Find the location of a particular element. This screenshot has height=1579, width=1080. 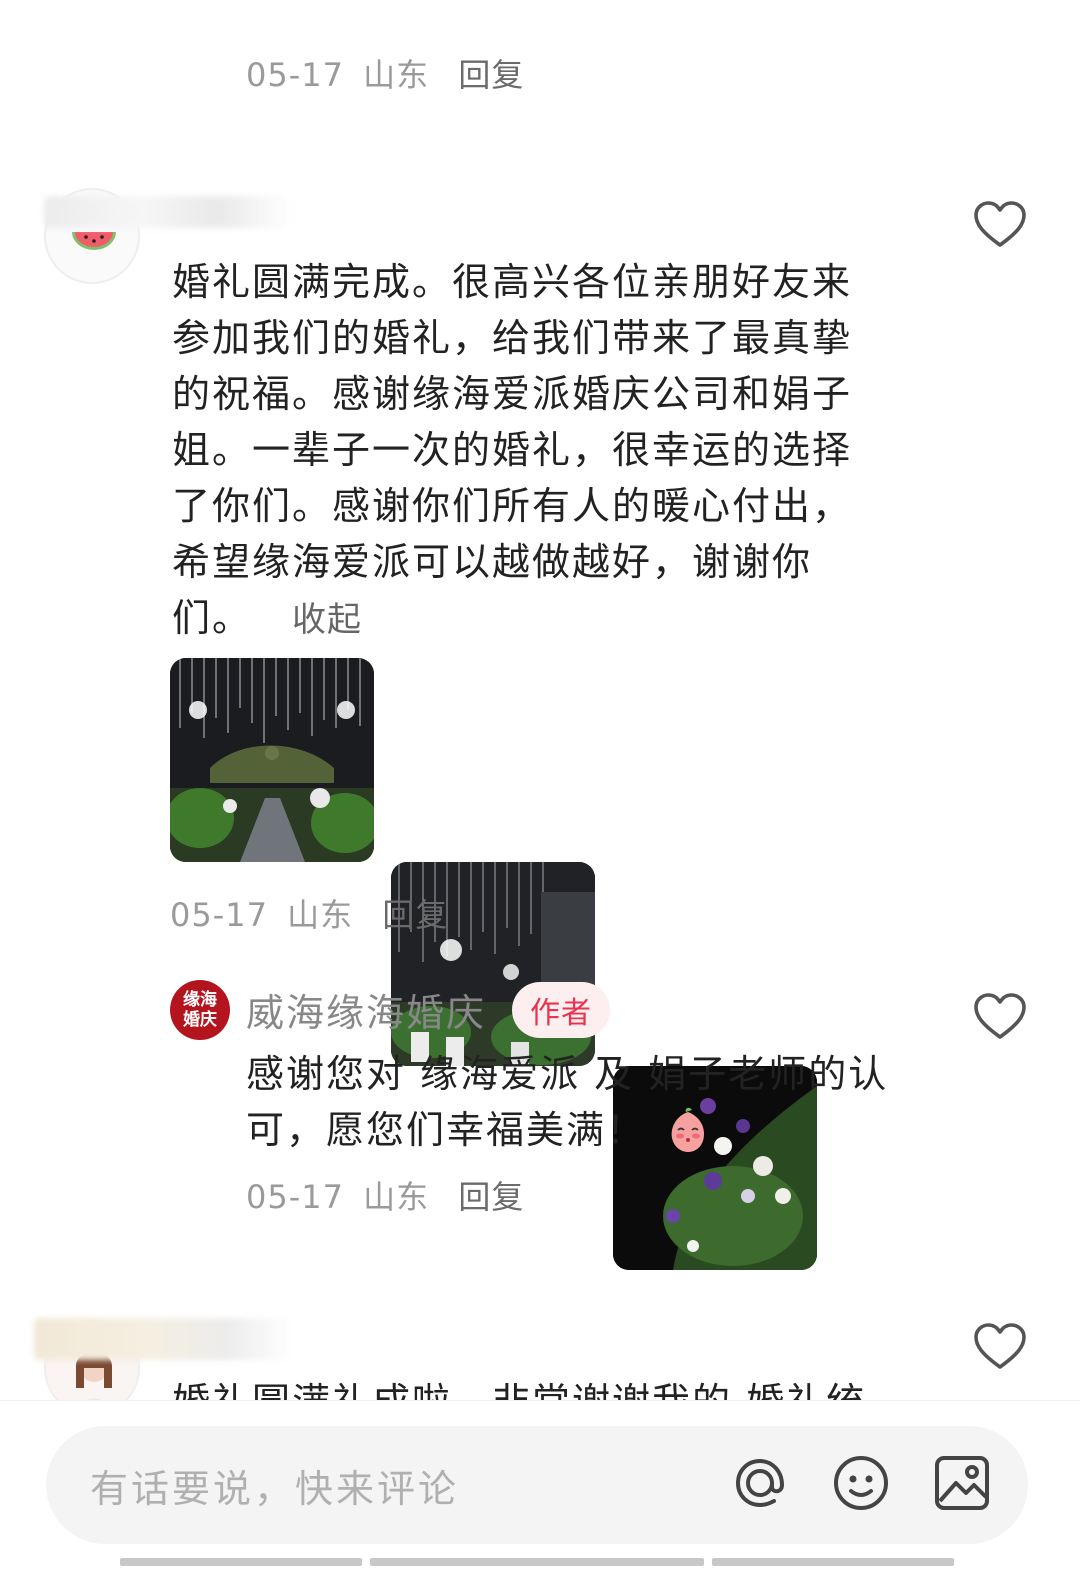

author-badge: 作者 is located at coordinates (561, 1010).